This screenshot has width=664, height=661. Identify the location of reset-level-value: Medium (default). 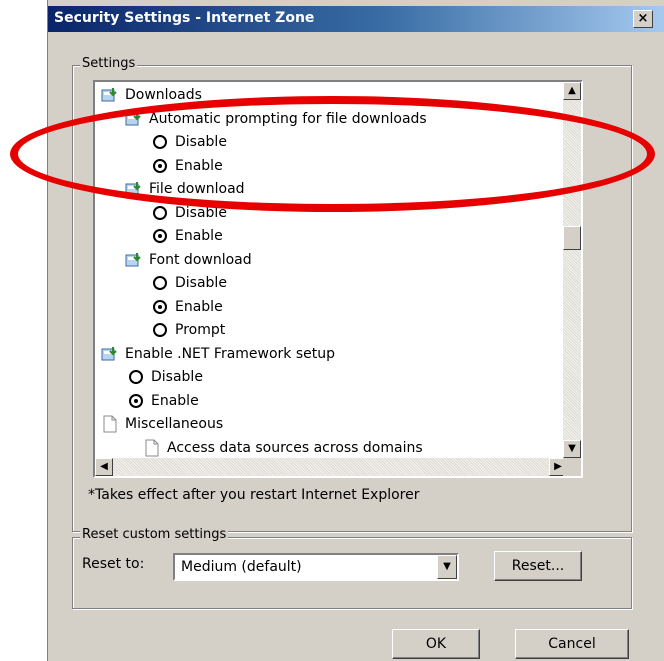
(241, 567).